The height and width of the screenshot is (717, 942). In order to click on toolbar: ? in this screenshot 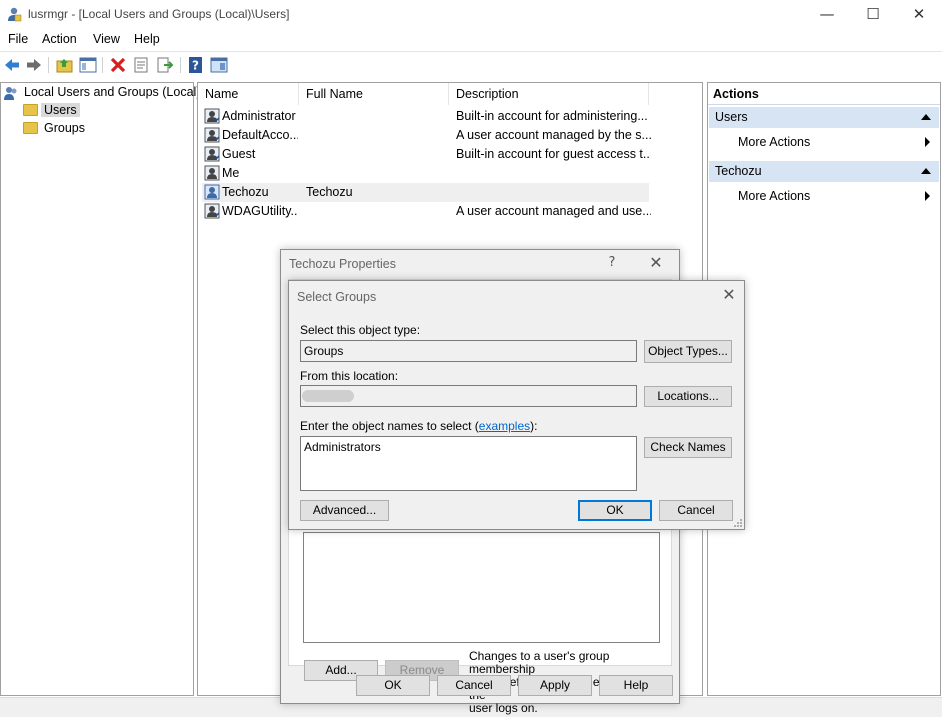, I will do `click(471, 65)`.